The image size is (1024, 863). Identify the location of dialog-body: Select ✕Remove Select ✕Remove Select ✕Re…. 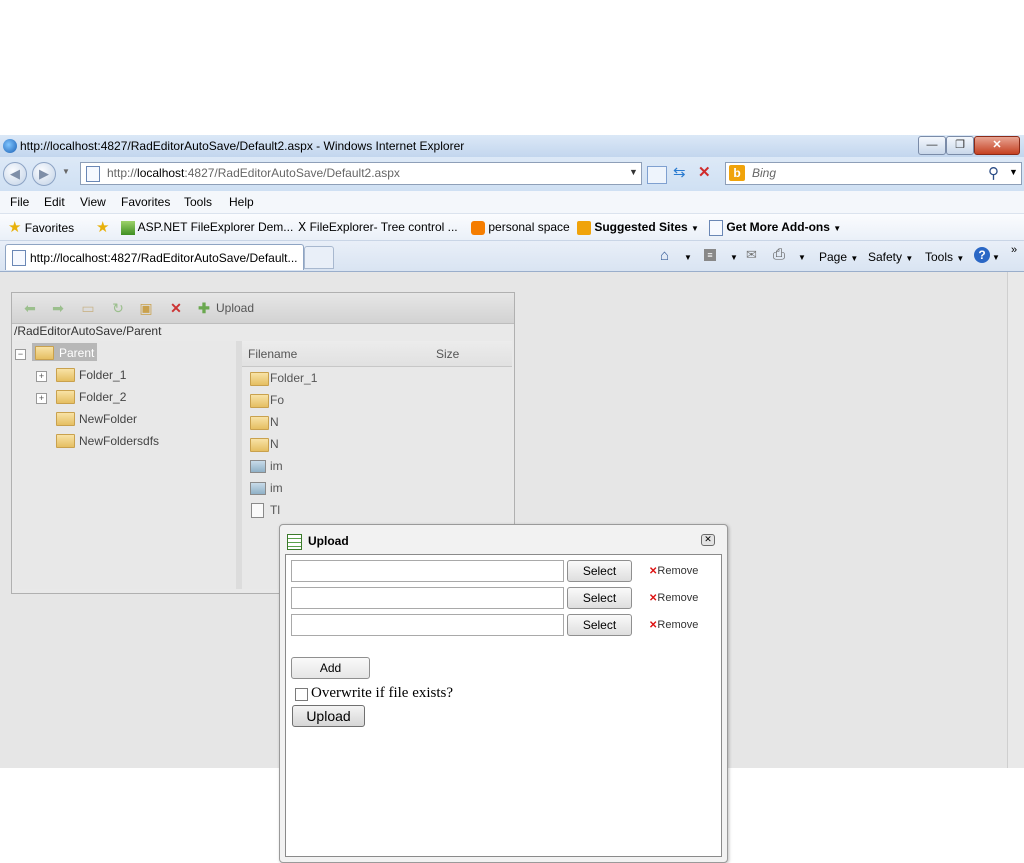
(503, 705).